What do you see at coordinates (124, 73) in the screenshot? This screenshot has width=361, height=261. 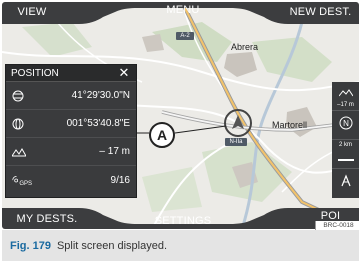 I see `close-icon: ✕` at bounding box center [124, 73].